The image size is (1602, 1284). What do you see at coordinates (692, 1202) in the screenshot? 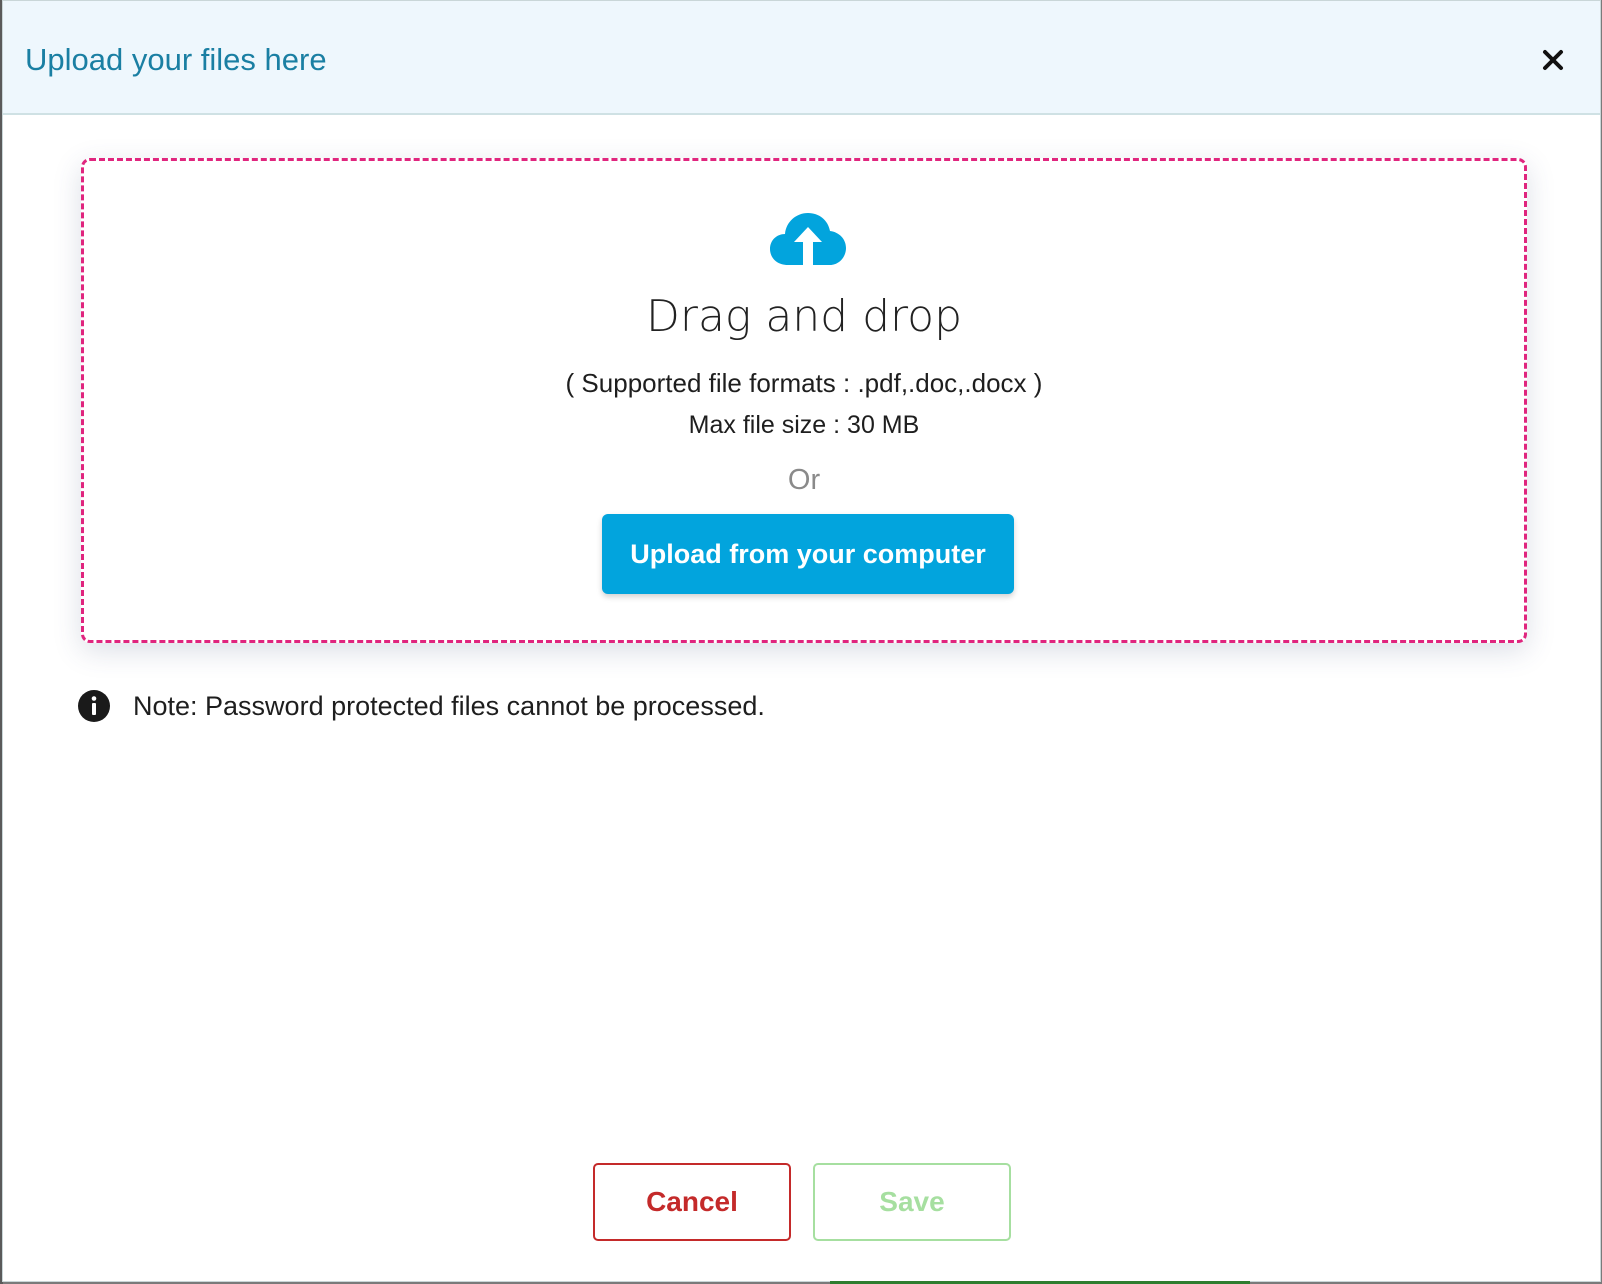
I see `cancel-button: Cancel` at bounding box center [692, 1202].